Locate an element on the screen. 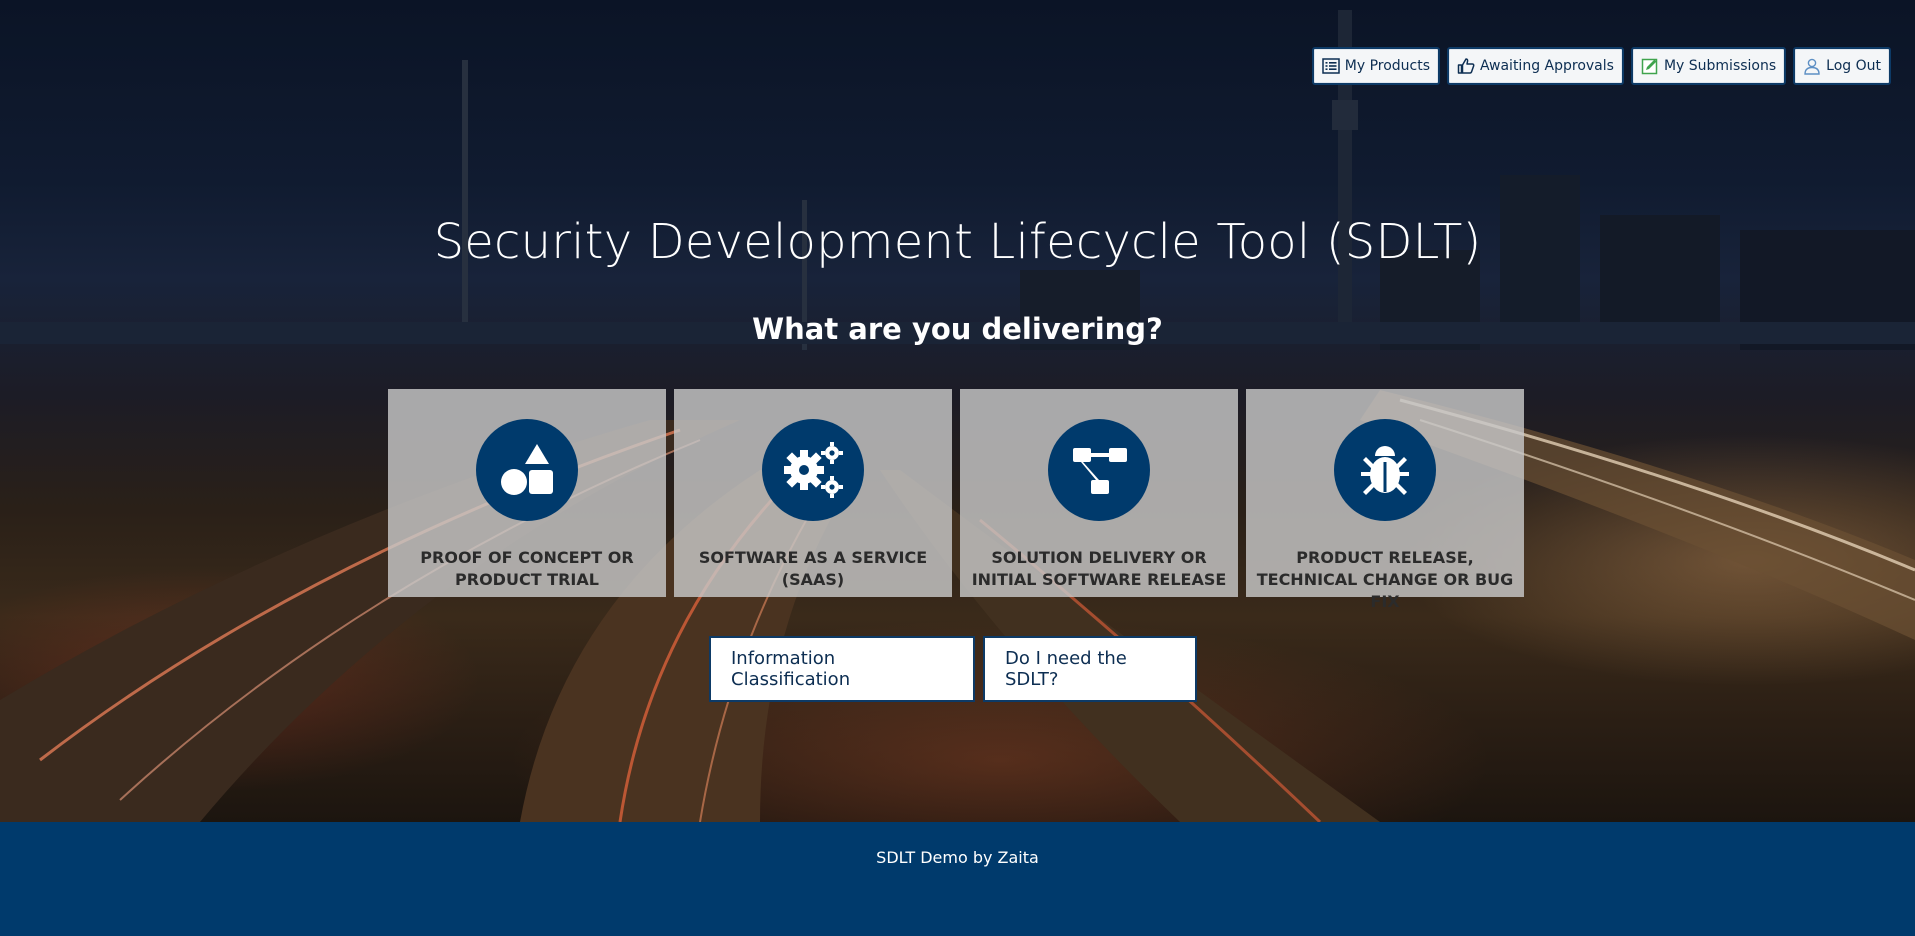  user-icon is located at coordinates (1812, 66).